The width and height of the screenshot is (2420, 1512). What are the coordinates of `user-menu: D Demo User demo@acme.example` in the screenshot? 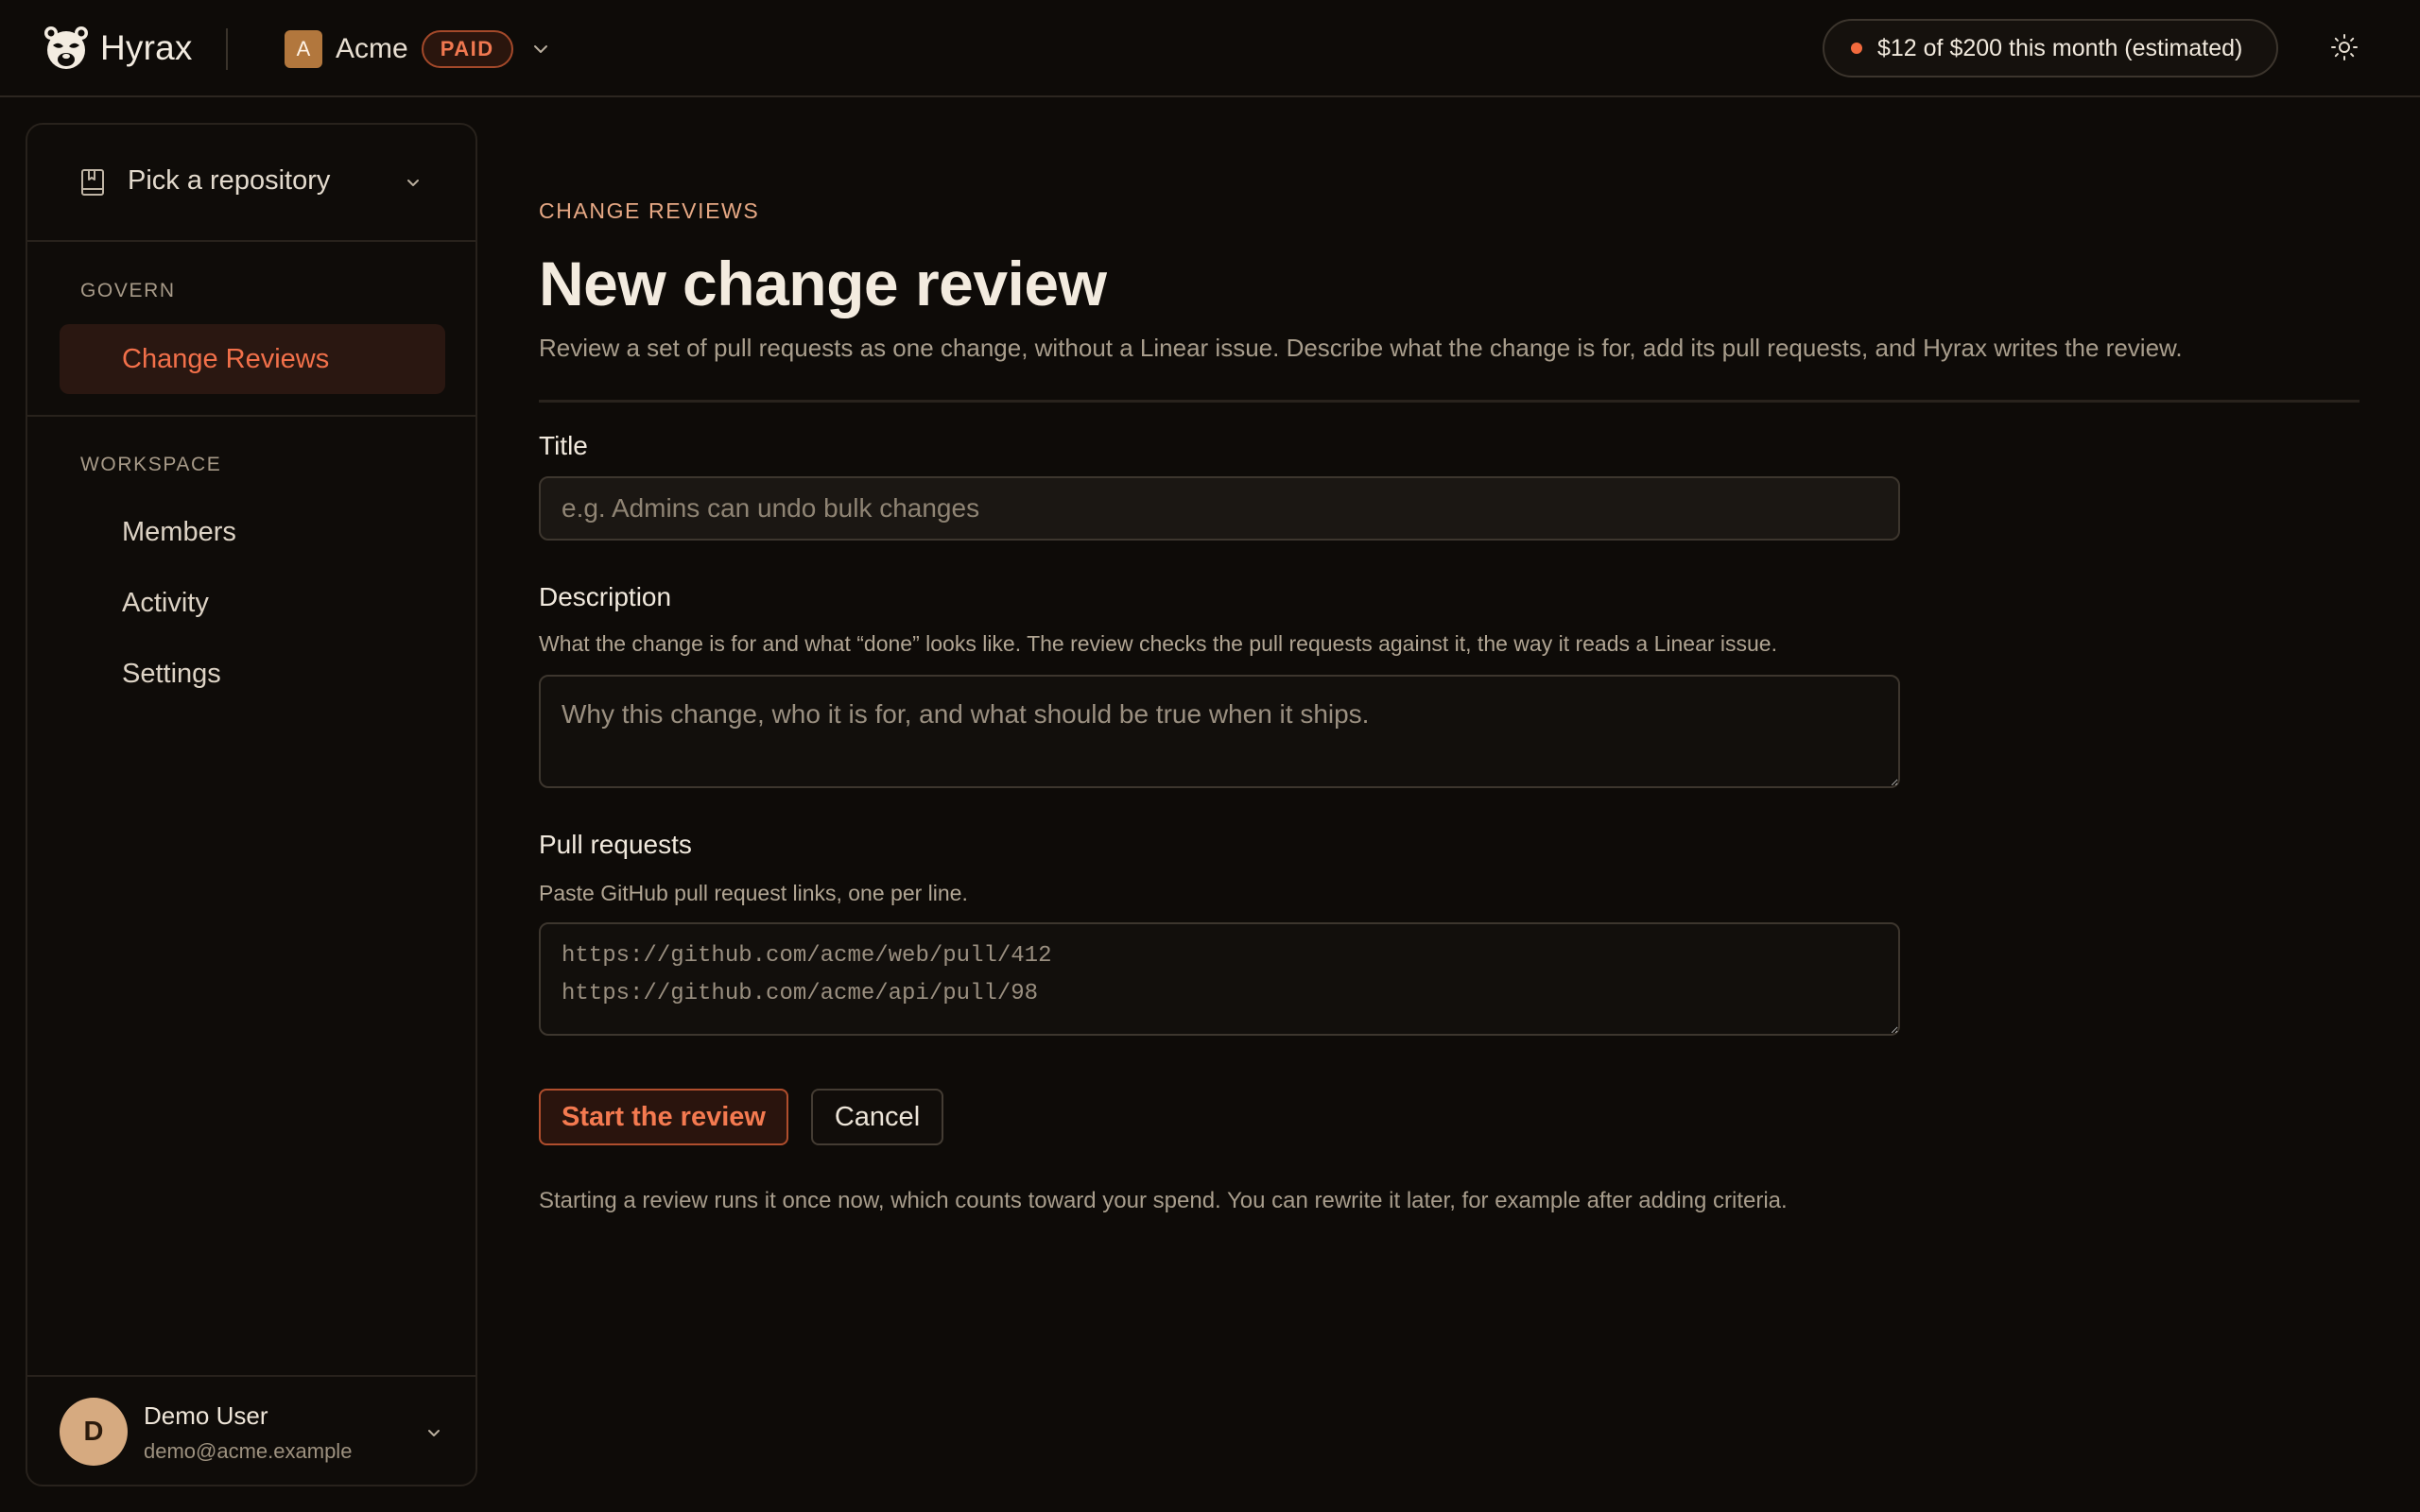 It's located at (251, 1430).